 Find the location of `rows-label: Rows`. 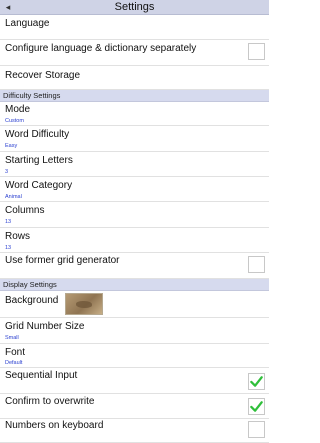

rows-label: Rows is located at coordinates (18, 236).